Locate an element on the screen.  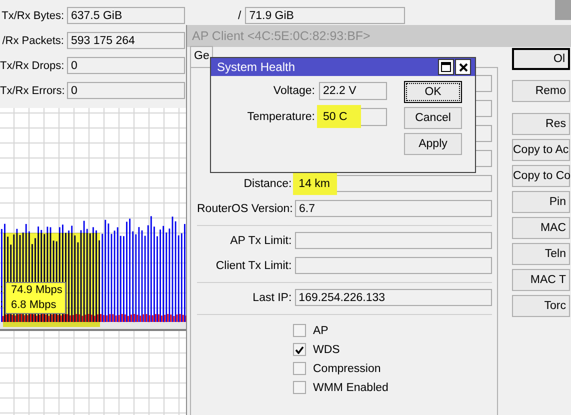
window-title: System Health is located at coordinates (256, 67).